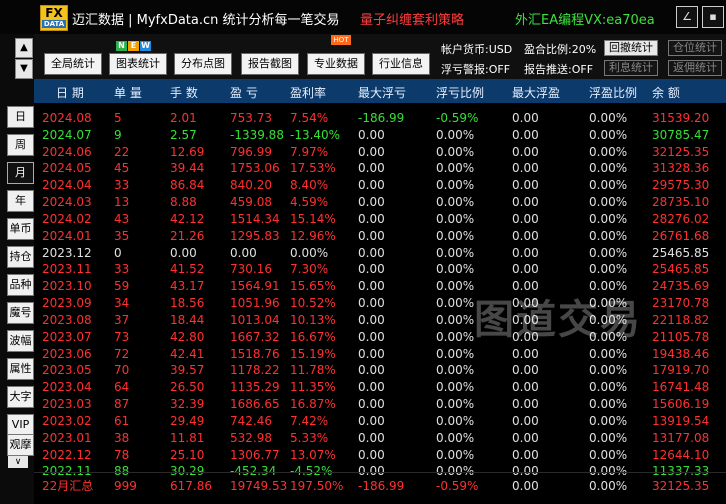 The height and width of the screenshot is (504, 726). What do you see at coordinates (20, 257) in the screenshot?
I see `menu-positions: 持仓` at bounding box center [20, 257].